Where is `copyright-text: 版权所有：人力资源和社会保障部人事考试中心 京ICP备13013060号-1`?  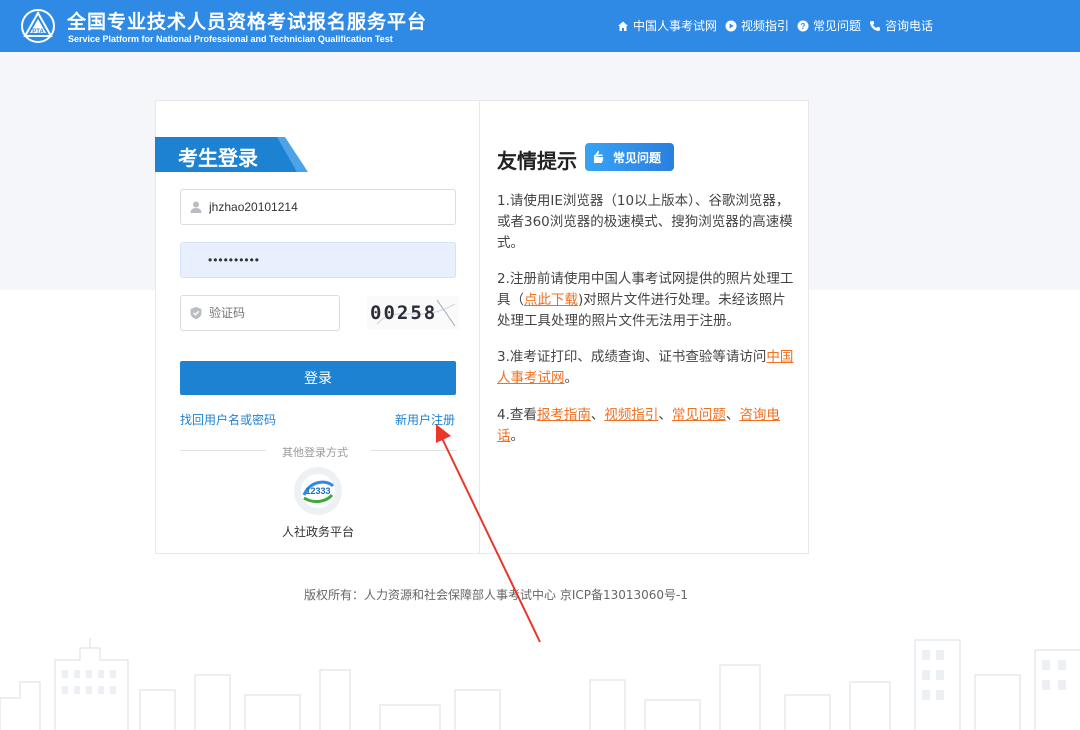 copyright-text: 版权所有：人力资源和社会保障部人事考试中心 京ICP备13013060号-1 is located at coordinates (496, 595).